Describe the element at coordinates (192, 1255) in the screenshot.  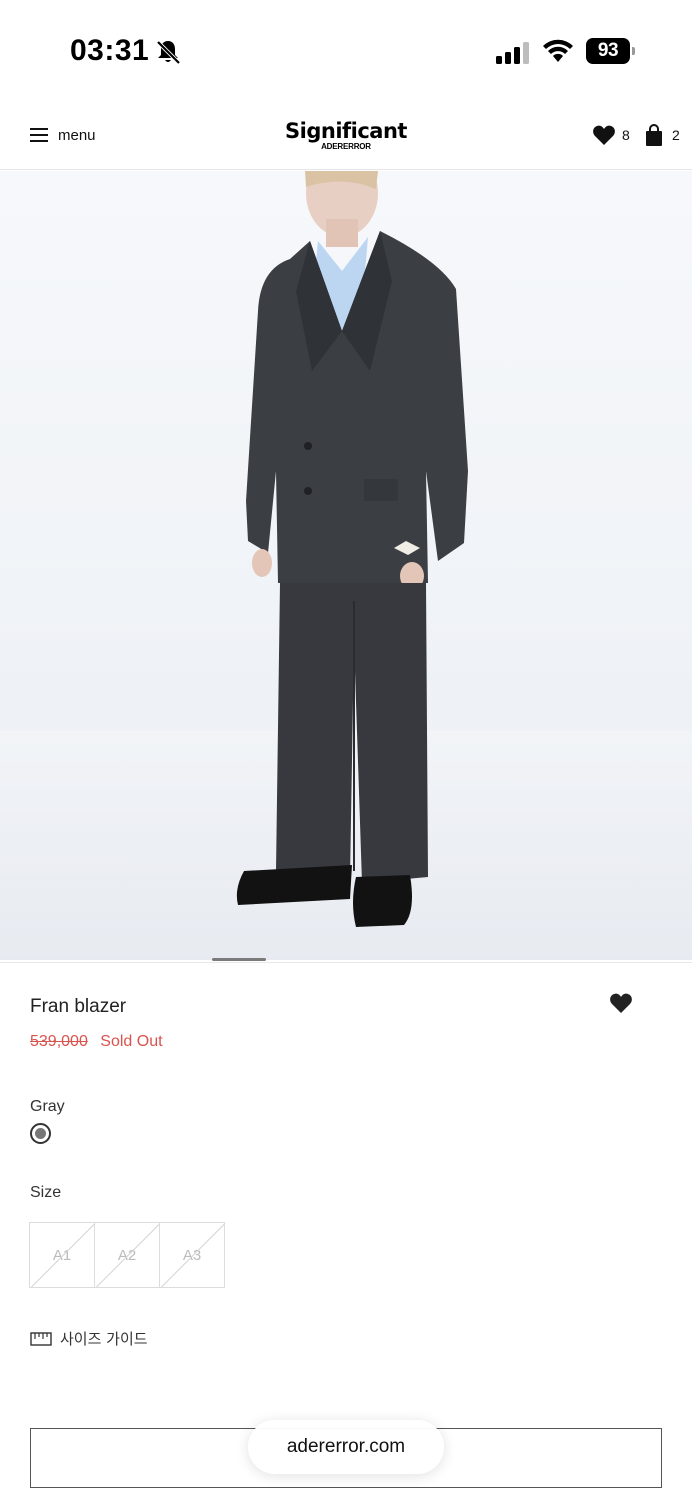
I see `size-option-a3: A3` at that location.